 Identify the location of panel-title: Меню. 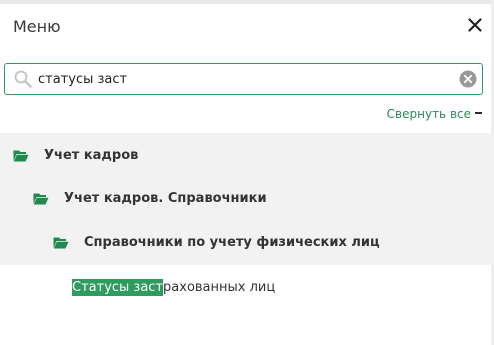
(37, 26).